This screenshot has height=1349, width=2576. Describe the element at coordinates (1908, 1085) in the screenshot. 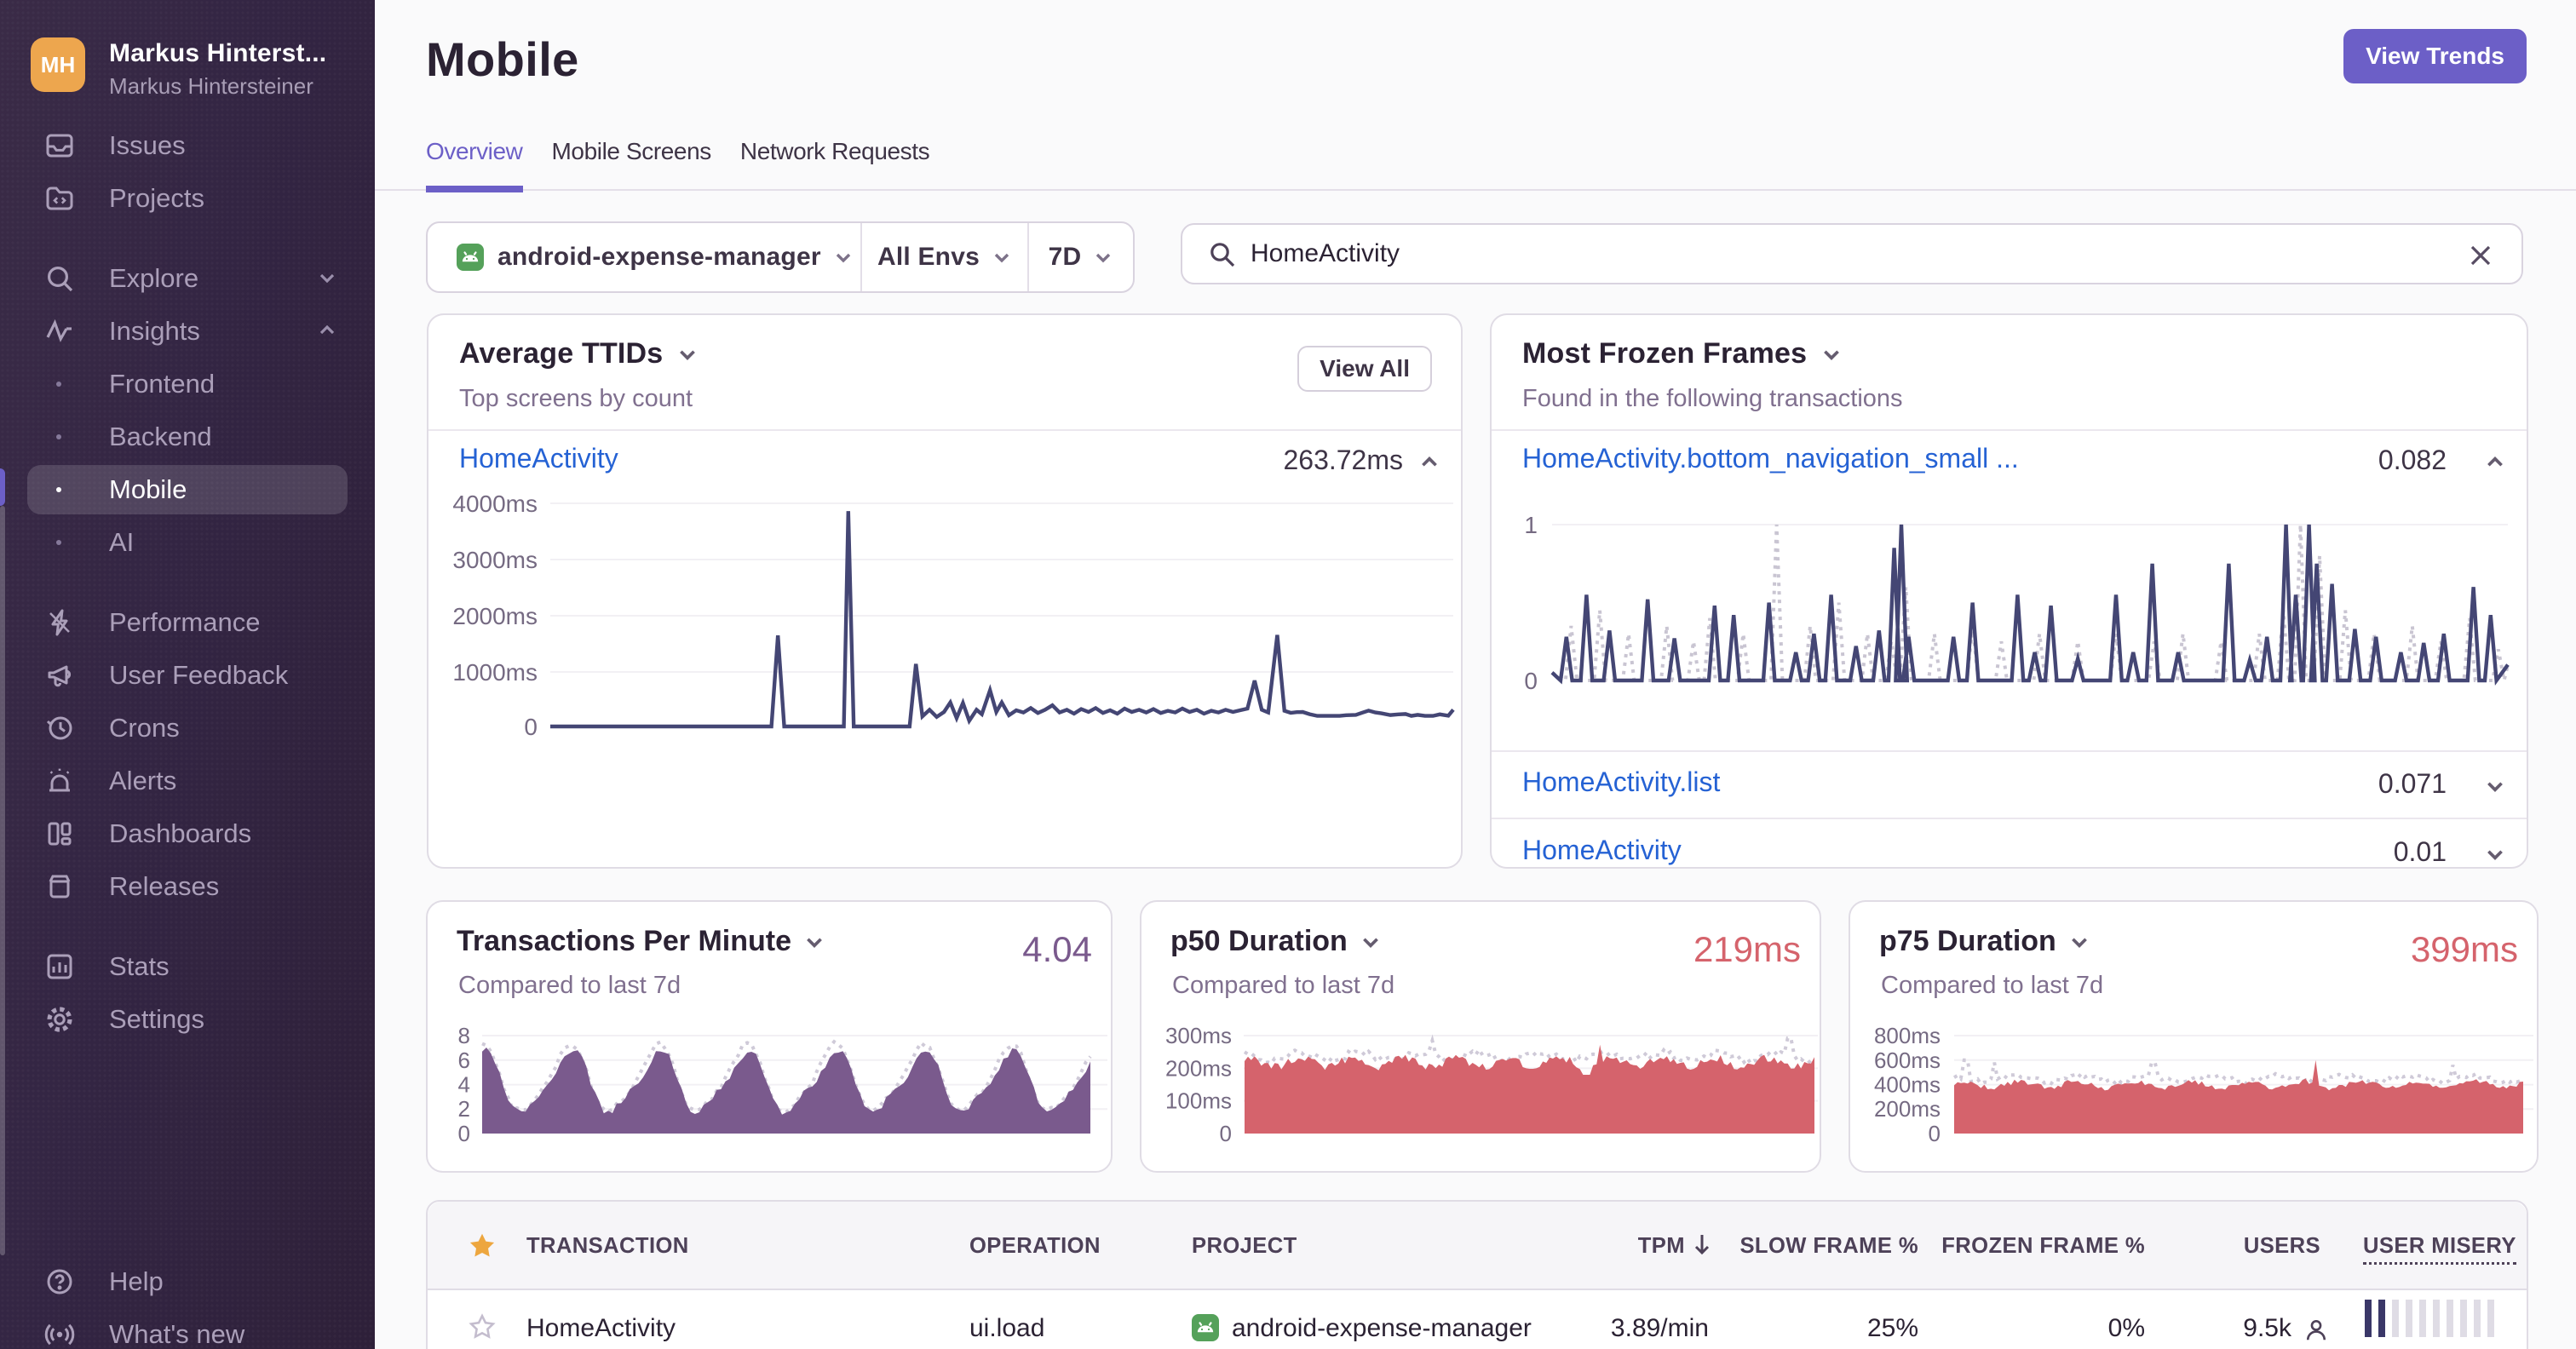

I see `svg-text: 400ms` at that location.